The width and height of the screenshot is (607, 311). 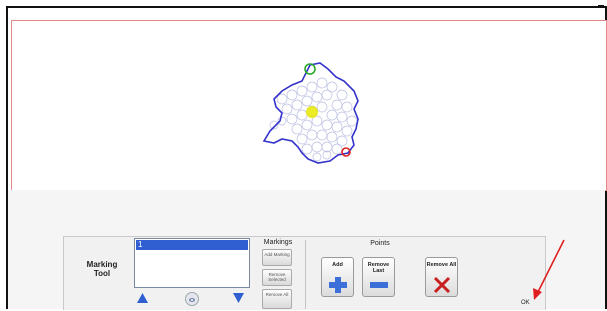 I want to click on markings-list: 1, so click(x=192, y=263).